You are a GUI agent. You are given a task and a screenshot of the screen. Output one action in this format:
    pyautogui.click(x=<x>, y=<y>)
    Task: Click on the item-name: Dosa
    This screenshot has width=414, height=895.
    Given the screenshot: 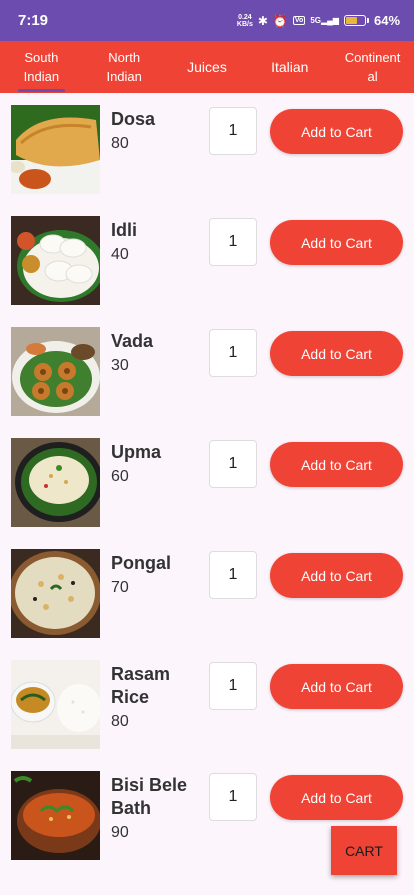 What is the action you would take?
    pyautogui.click(x=133, y=119)
    